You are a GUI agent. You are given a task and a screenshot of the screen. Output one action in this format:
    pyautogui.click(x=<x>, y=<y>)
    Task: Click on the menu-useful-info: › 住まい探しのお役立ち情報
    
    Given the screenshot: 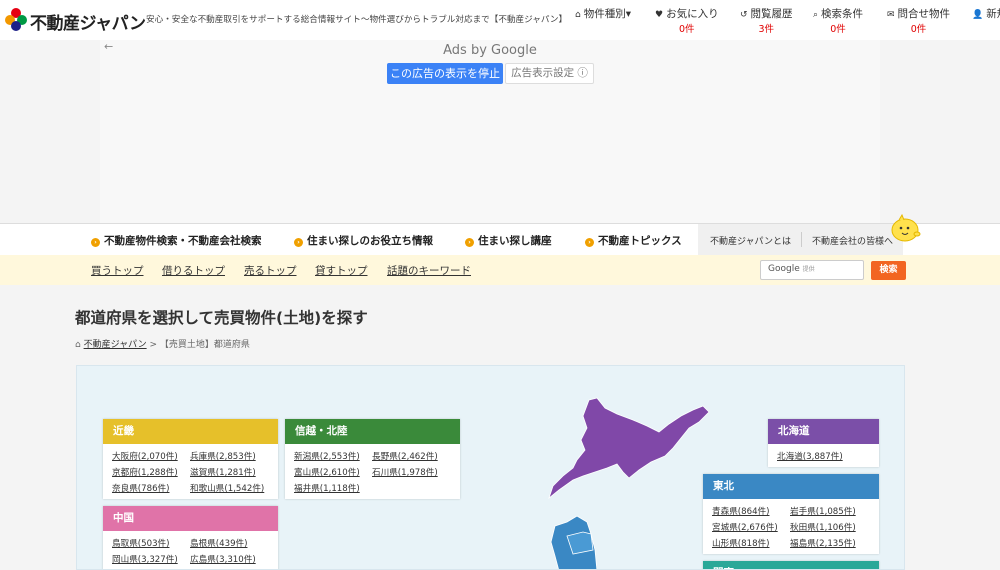 What is the action you would take?
    pyautogui.click(x=363, y=240)
    